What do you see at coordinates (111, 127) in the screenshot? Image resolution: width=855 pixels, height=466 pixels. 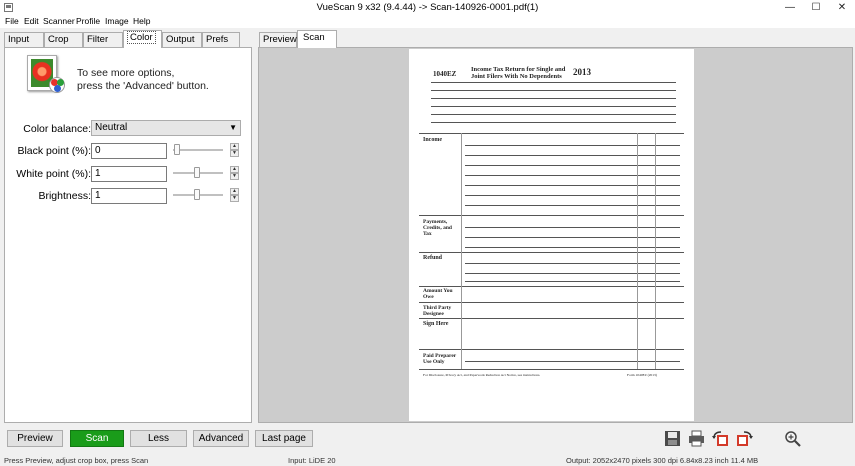 I see `color-balance-value: Neutral` at bounding box center [111, 127].